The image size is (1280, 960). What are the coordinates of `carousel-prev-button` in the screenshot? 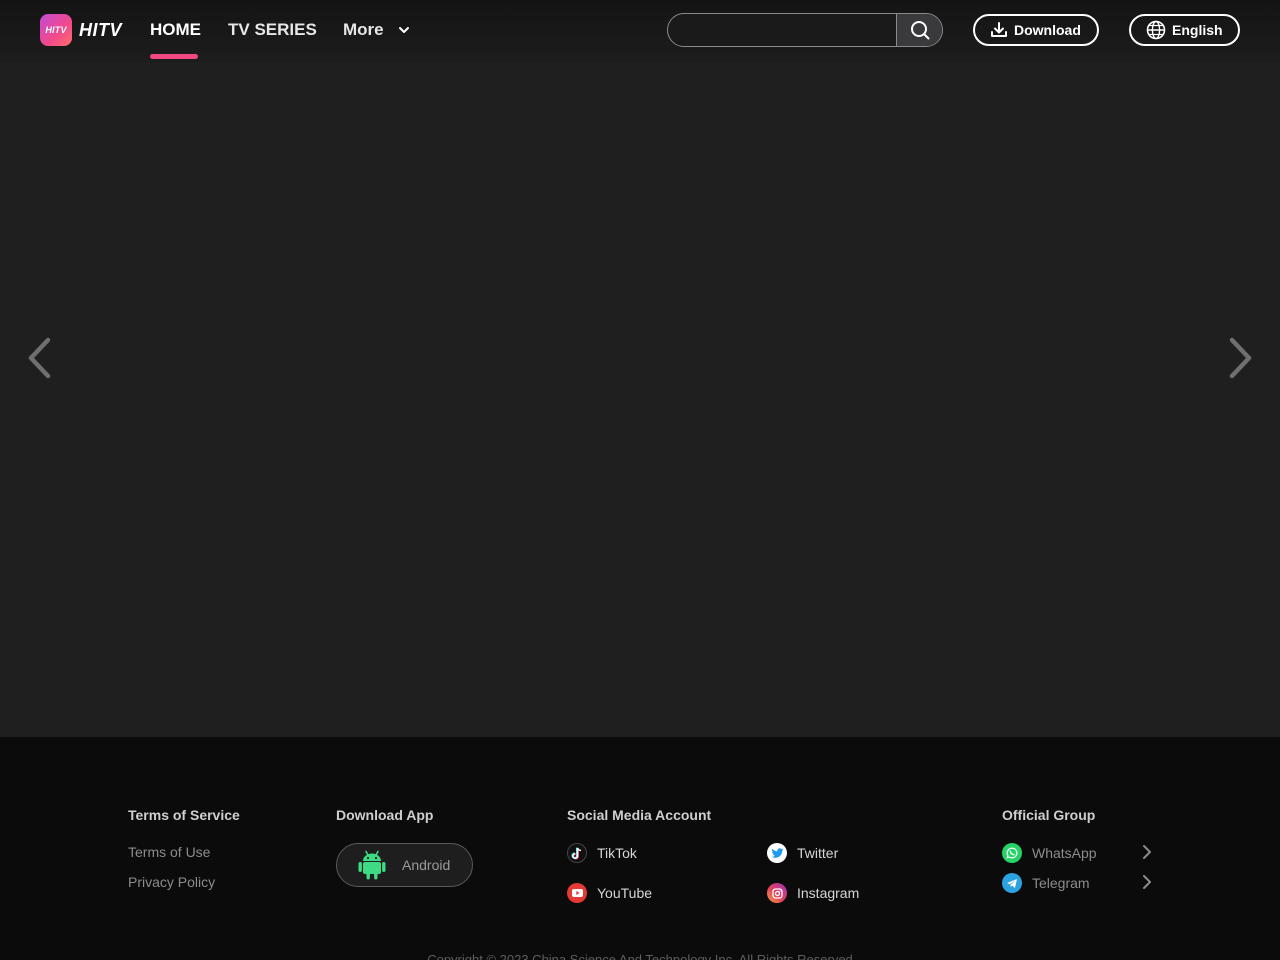 It's located at (39, 358).